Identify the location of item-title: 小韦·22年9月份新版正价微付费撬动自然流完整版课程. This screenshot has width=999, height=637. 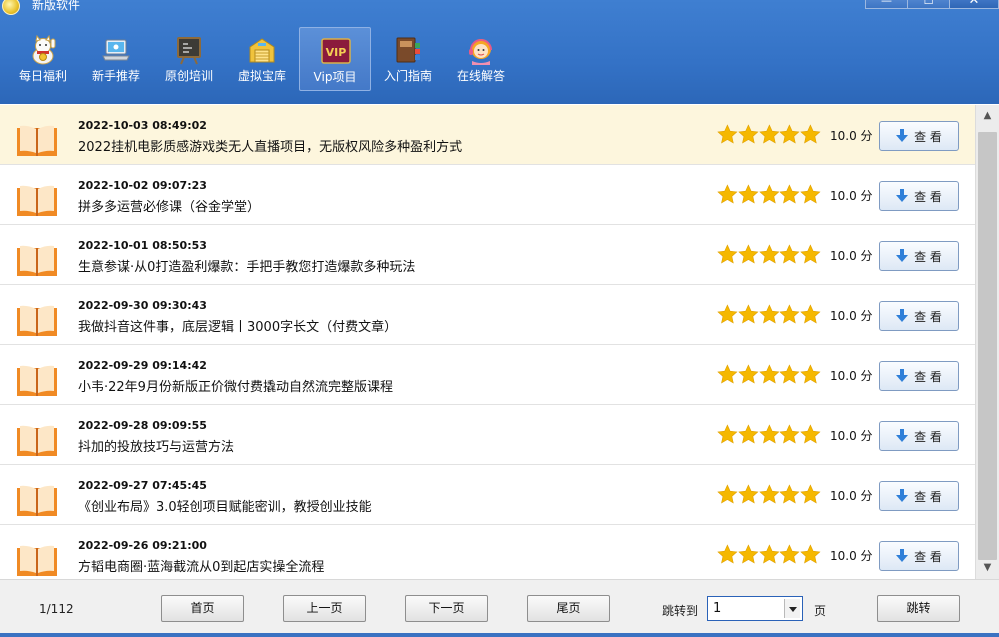
(235, 387).